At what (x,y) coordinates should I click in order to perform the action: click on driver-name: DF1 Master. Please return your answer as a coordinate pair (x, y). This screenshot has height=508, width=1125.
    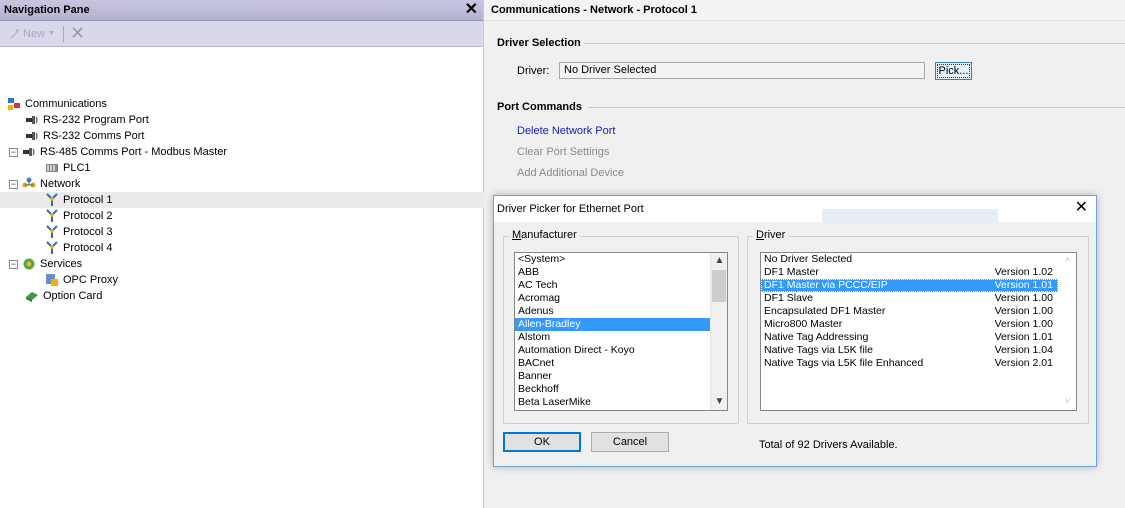
    Looking at the image, I should click on (791, 272).